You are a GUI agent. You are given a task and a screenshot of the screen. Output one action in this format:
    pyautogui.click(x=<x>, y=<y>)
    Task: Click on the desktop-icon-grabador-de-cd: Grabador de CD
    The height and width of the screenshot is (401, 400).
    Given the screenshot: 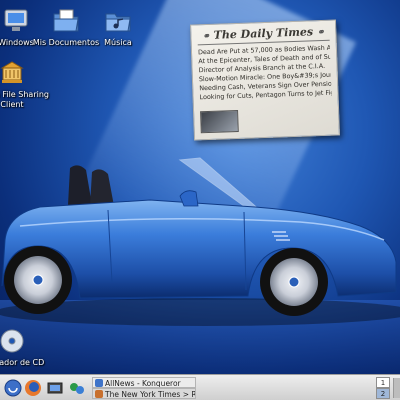 What is the action you would take?
    pyautogui.click(x=25, y=347)
    